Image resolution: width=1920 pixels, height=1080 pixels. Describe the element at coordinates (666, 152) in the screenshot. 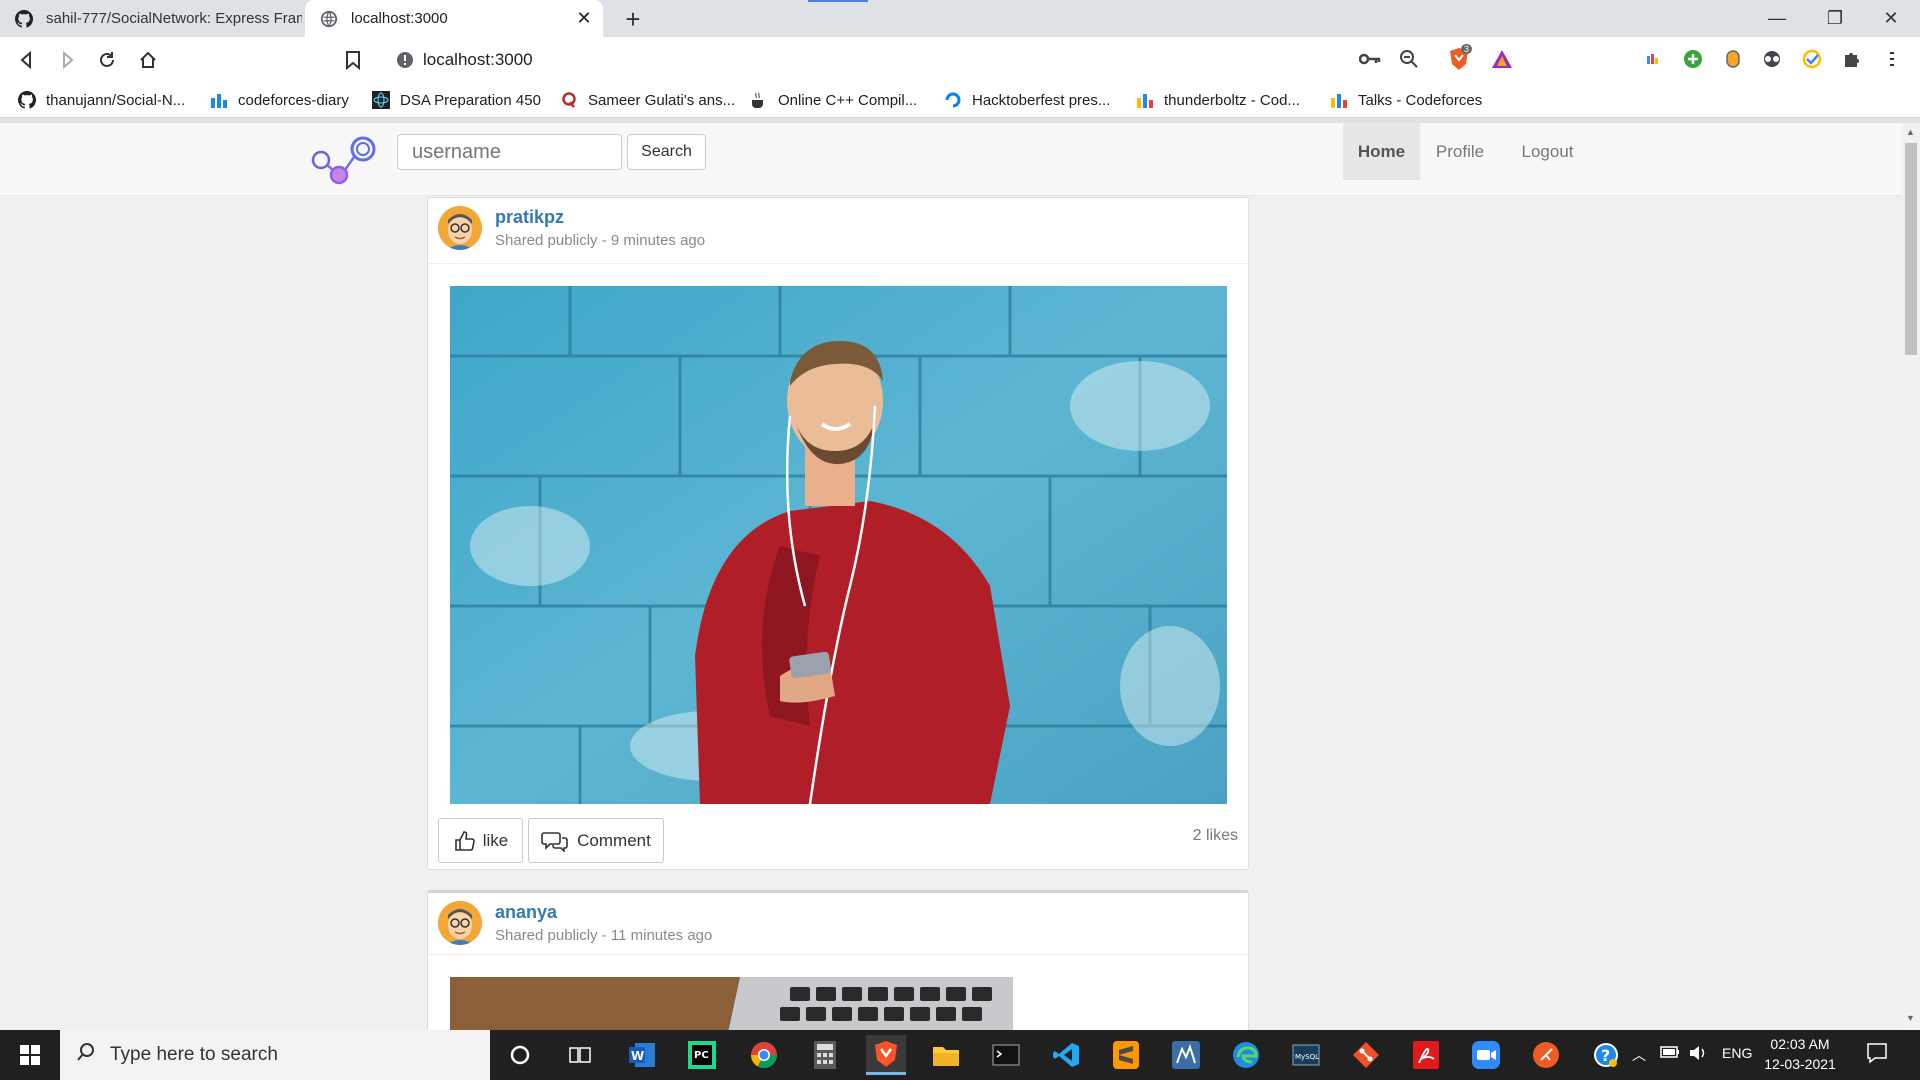

I see `search-button: Search` at that location.